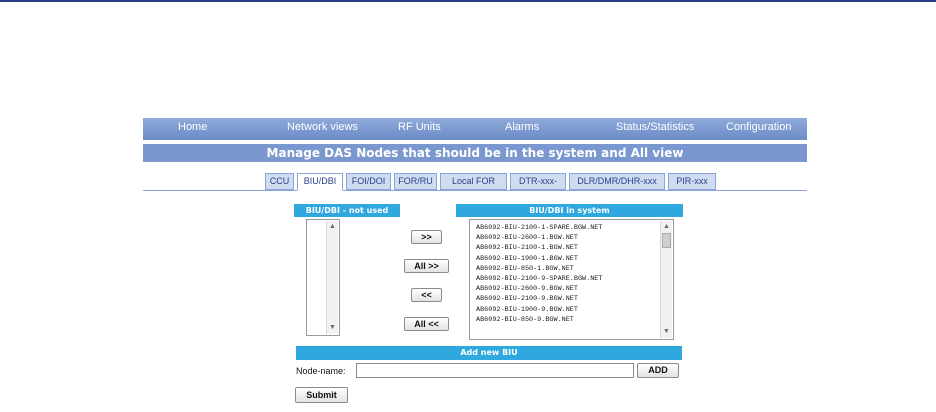  Describe the element at coordinates (495, 370) in the screenshot. I see `node-name-input` at that location.